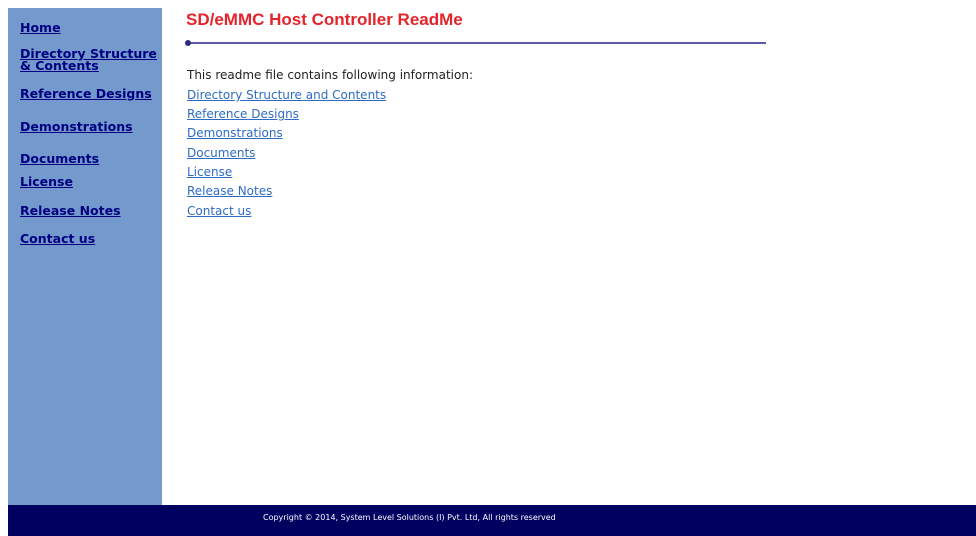  I want to click on title-divider-dot, so click(188, 43).